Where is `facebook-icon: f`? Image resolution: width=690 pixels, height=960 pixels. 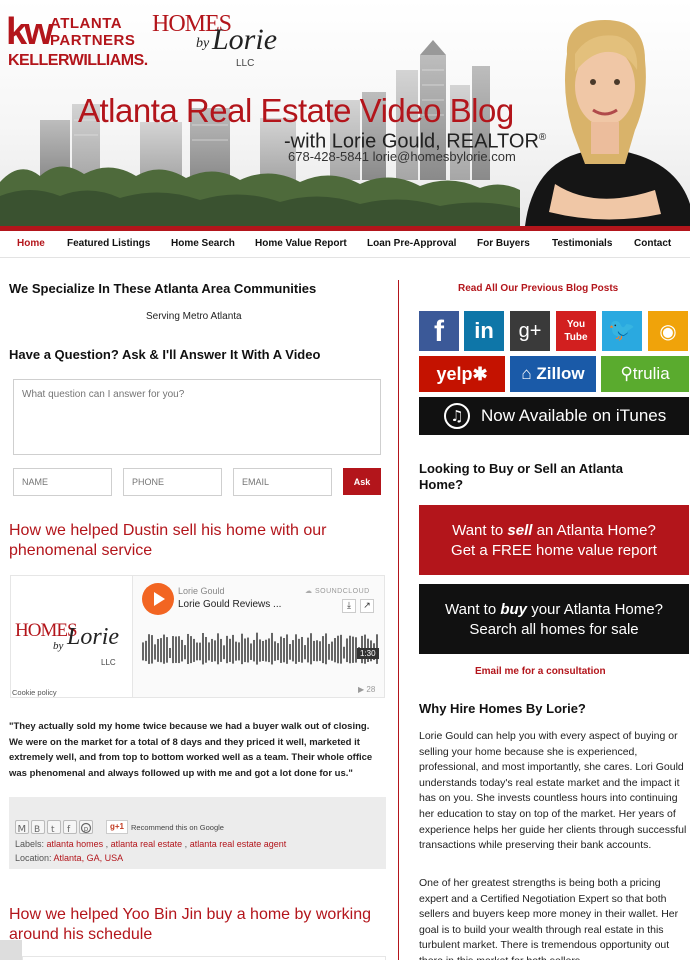 facebook-icon: f is located at coordinates (439, 331).